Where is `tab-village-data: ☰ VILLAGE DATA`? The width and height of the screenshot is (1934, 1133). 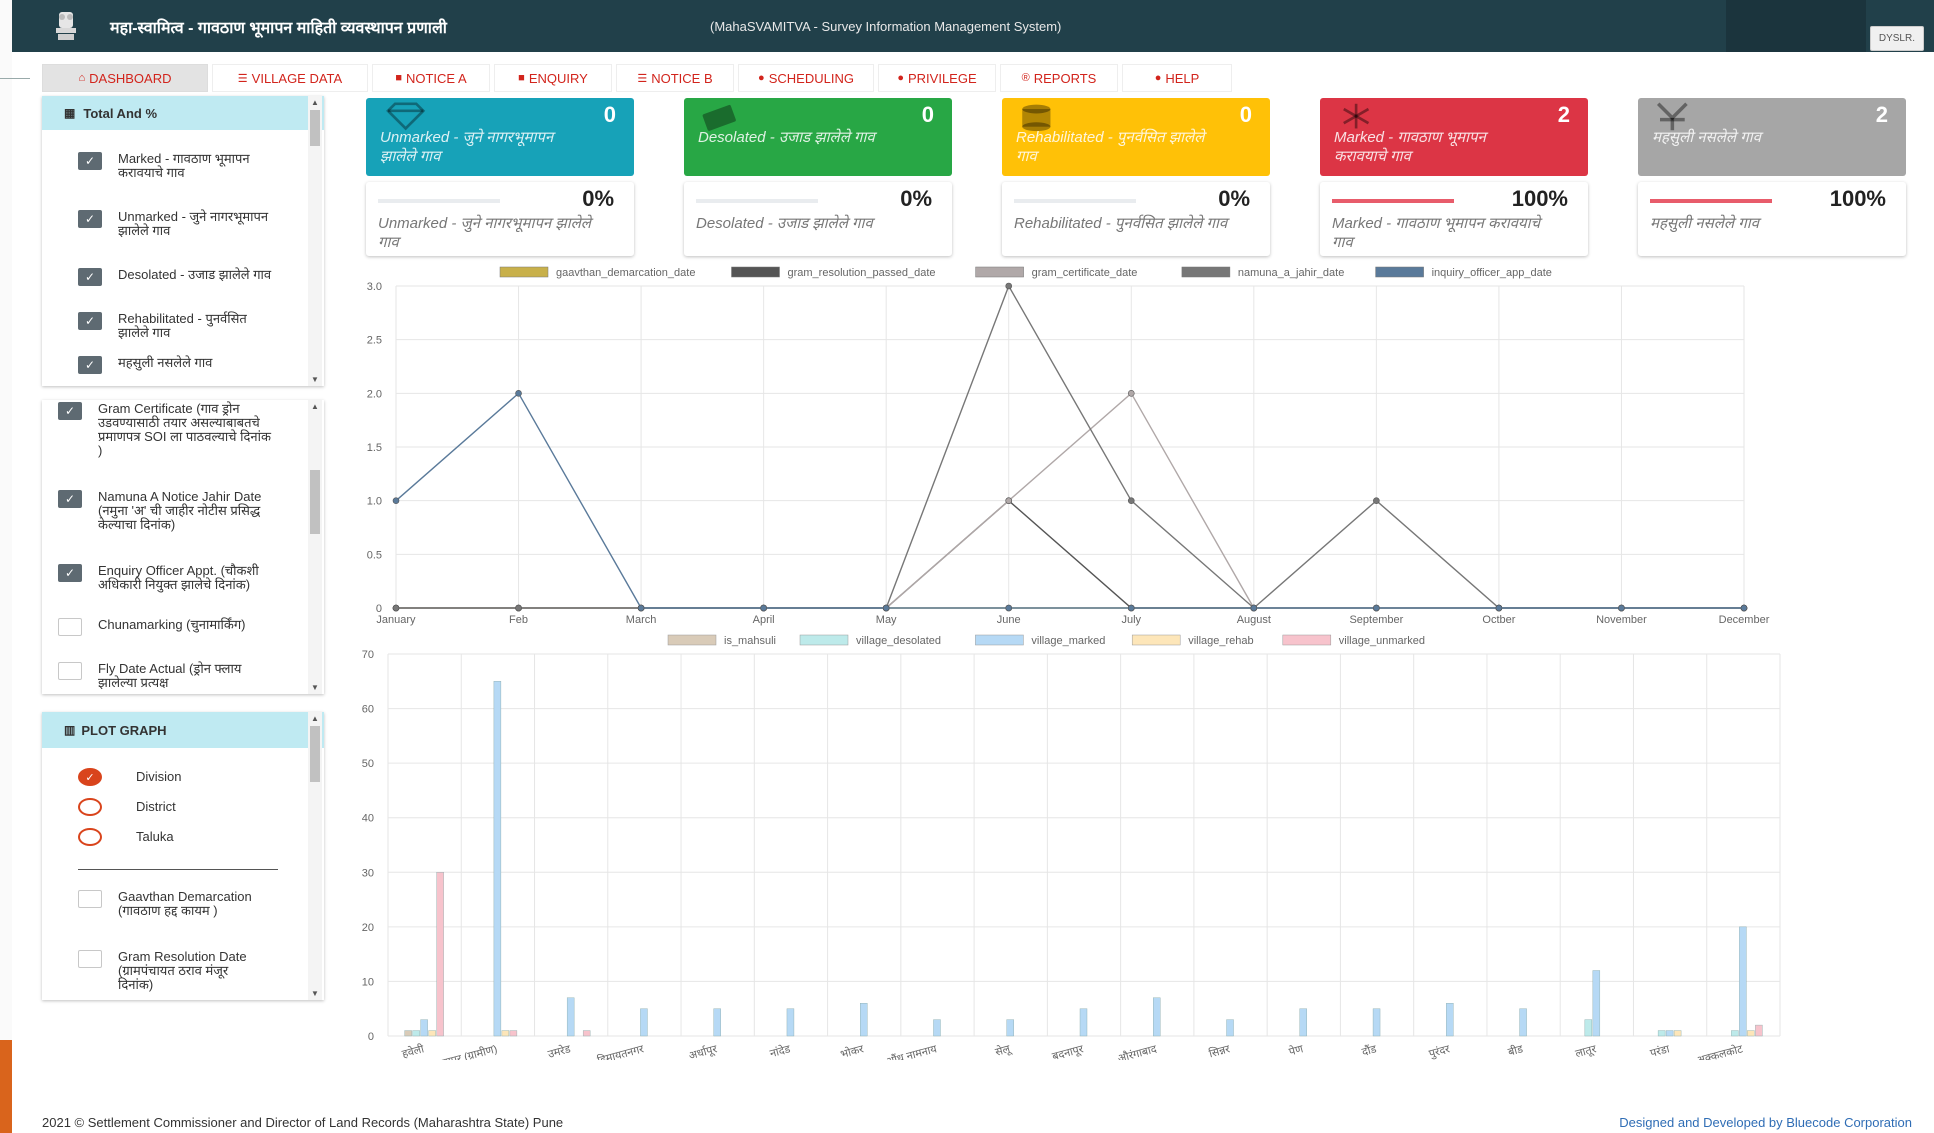
tab-village-data: ☰ VILLAGE DATA is located at coordinates (290, 78).